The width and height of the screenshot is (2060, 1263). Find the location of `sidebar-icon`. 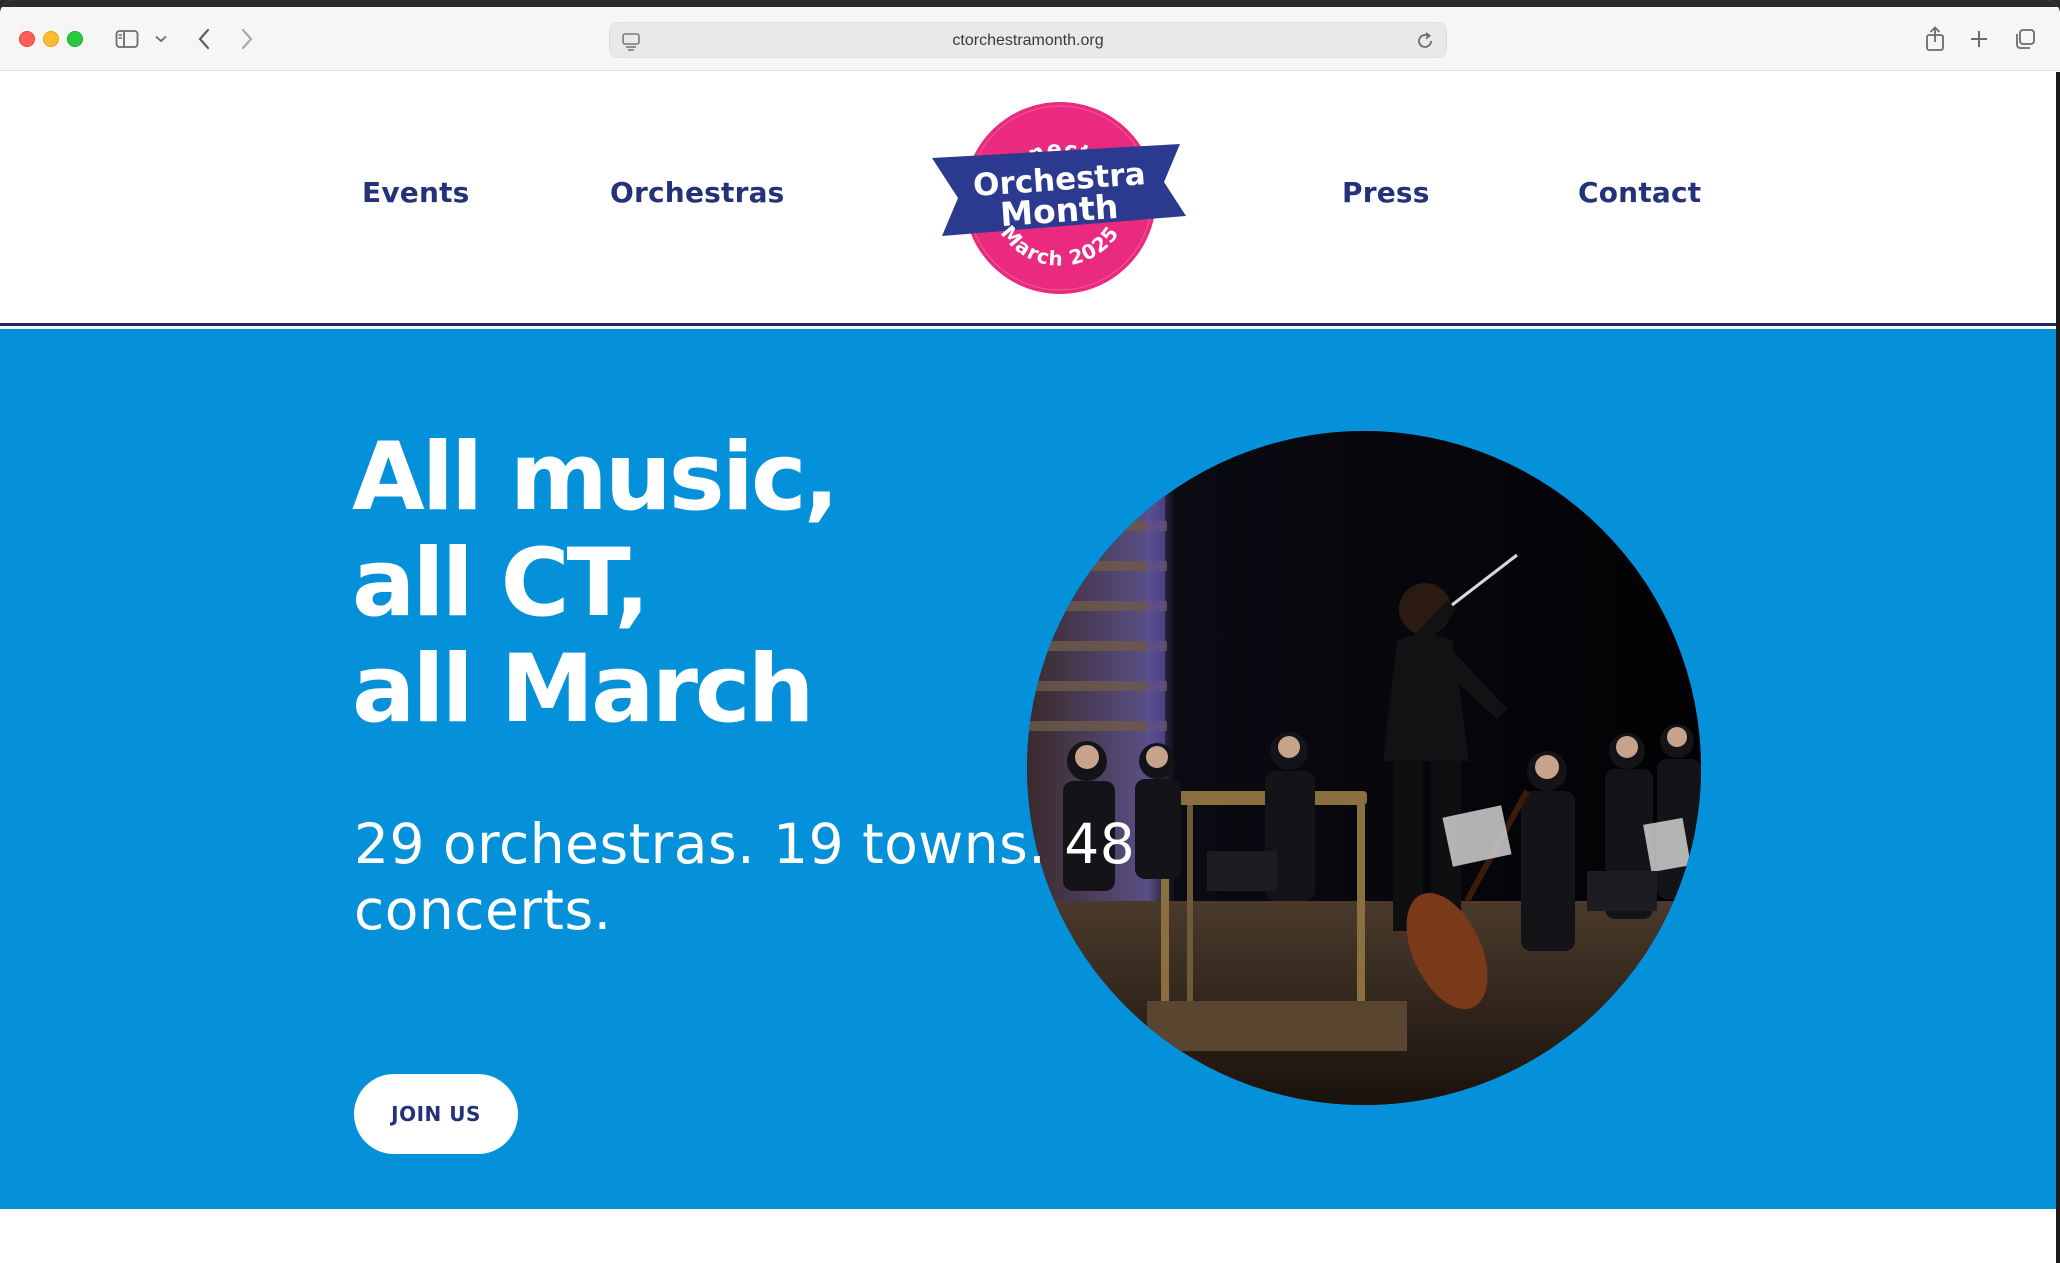

sidebar-icon is located at coordinates (127, 39).